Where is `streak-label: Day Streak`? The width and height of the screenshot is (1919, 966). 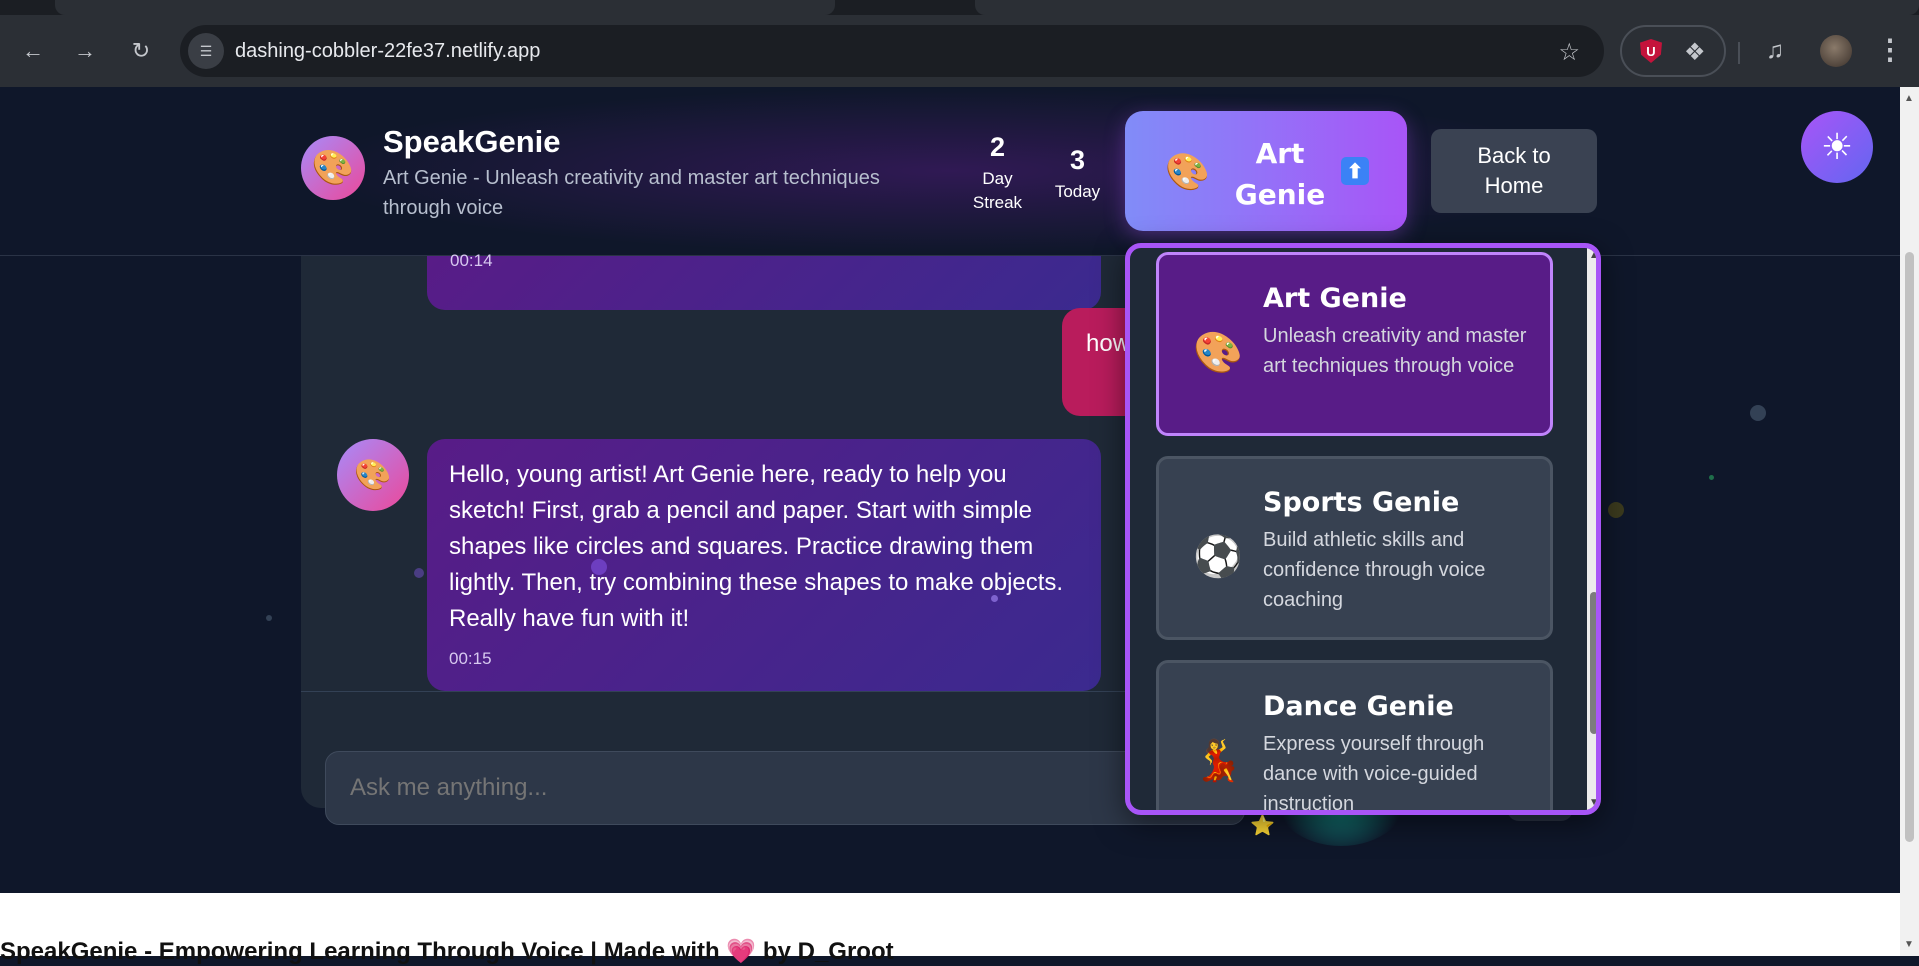 streak-label: Day Streak is located at coordinates (997, 190).